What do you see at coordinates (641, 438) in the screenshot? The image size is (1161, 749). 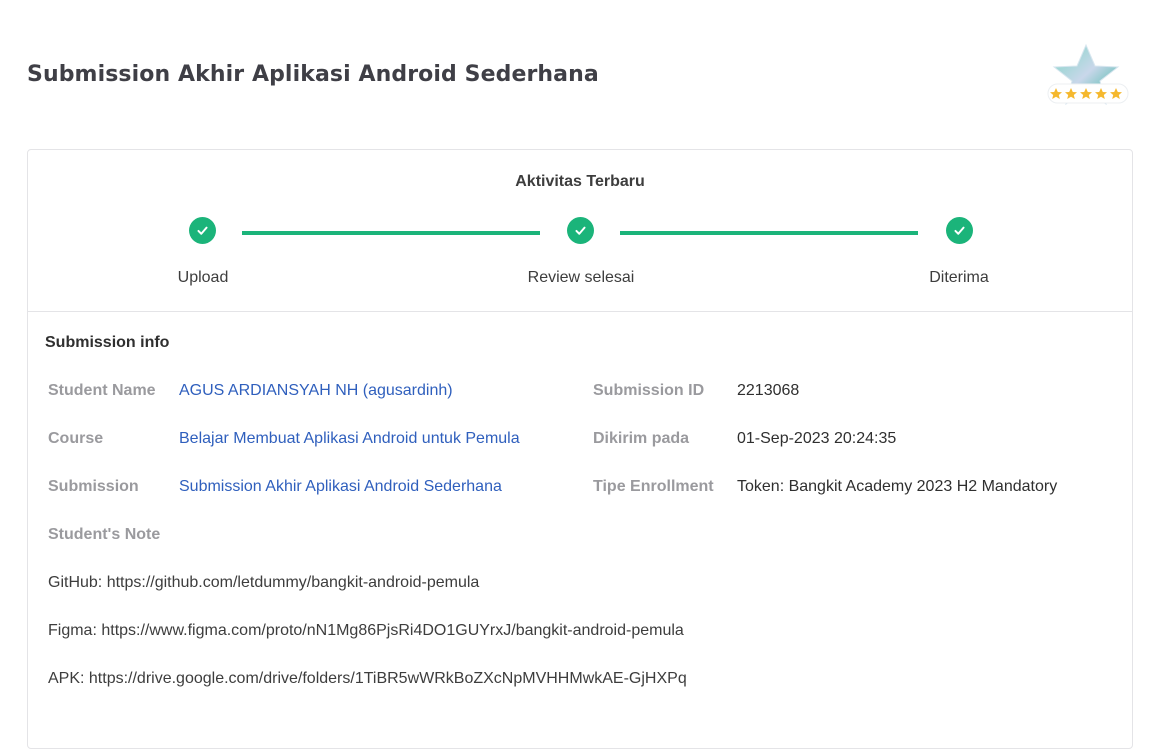 I see `sent-at-label: Dikirim pada` at bounding box center [641, 438].